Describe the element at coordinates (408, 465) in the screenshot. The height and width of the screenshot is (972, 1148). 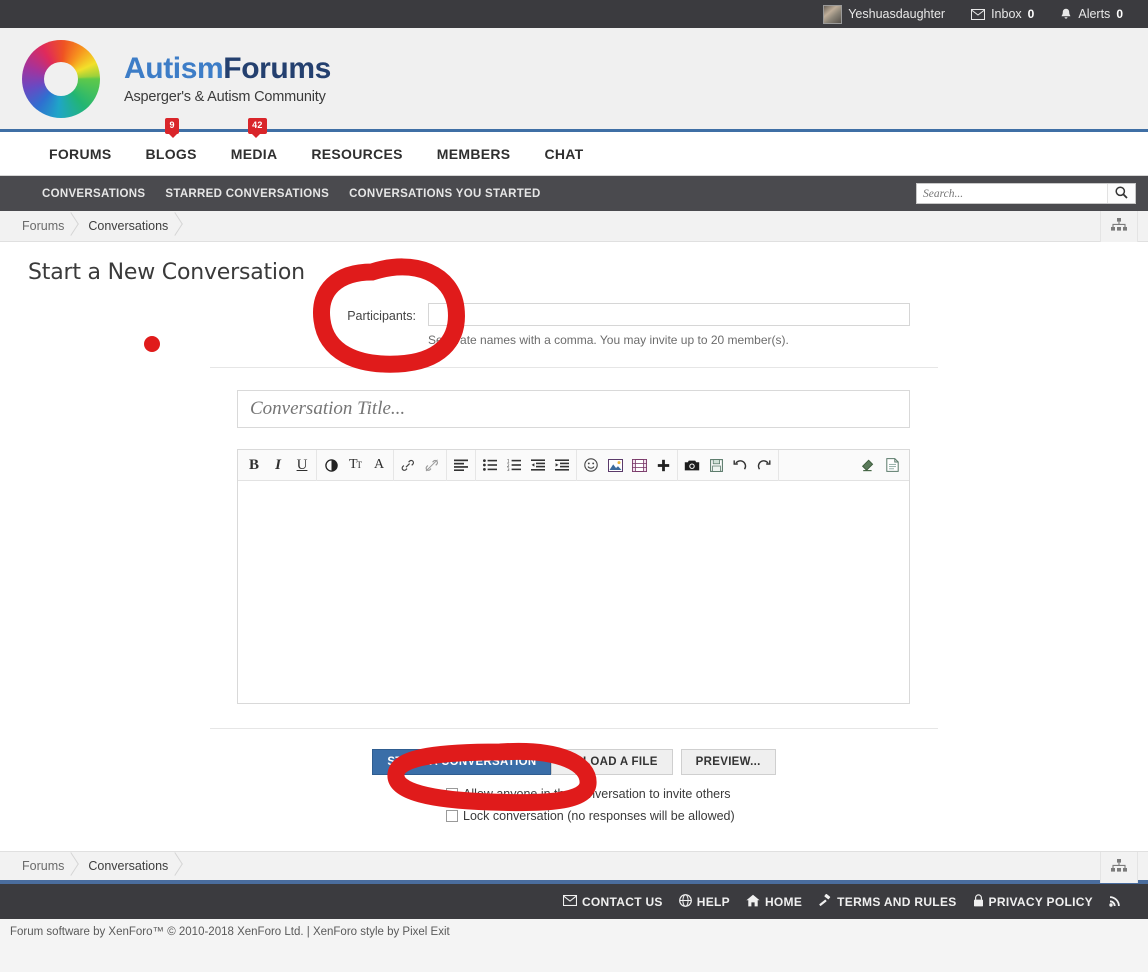
I see `link-icon` at that location.